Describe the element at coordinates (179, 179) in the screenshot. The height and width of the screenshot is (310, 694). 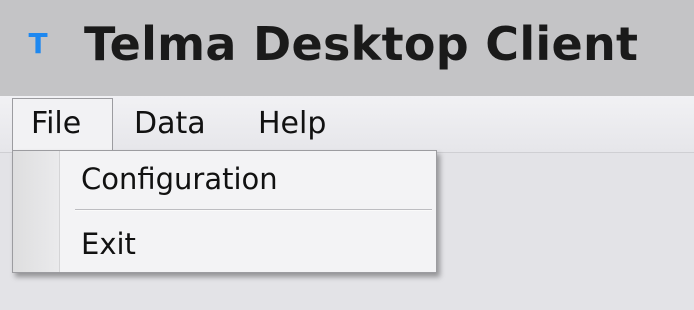
I see `menu-item-configuration: Configuration` at that location.